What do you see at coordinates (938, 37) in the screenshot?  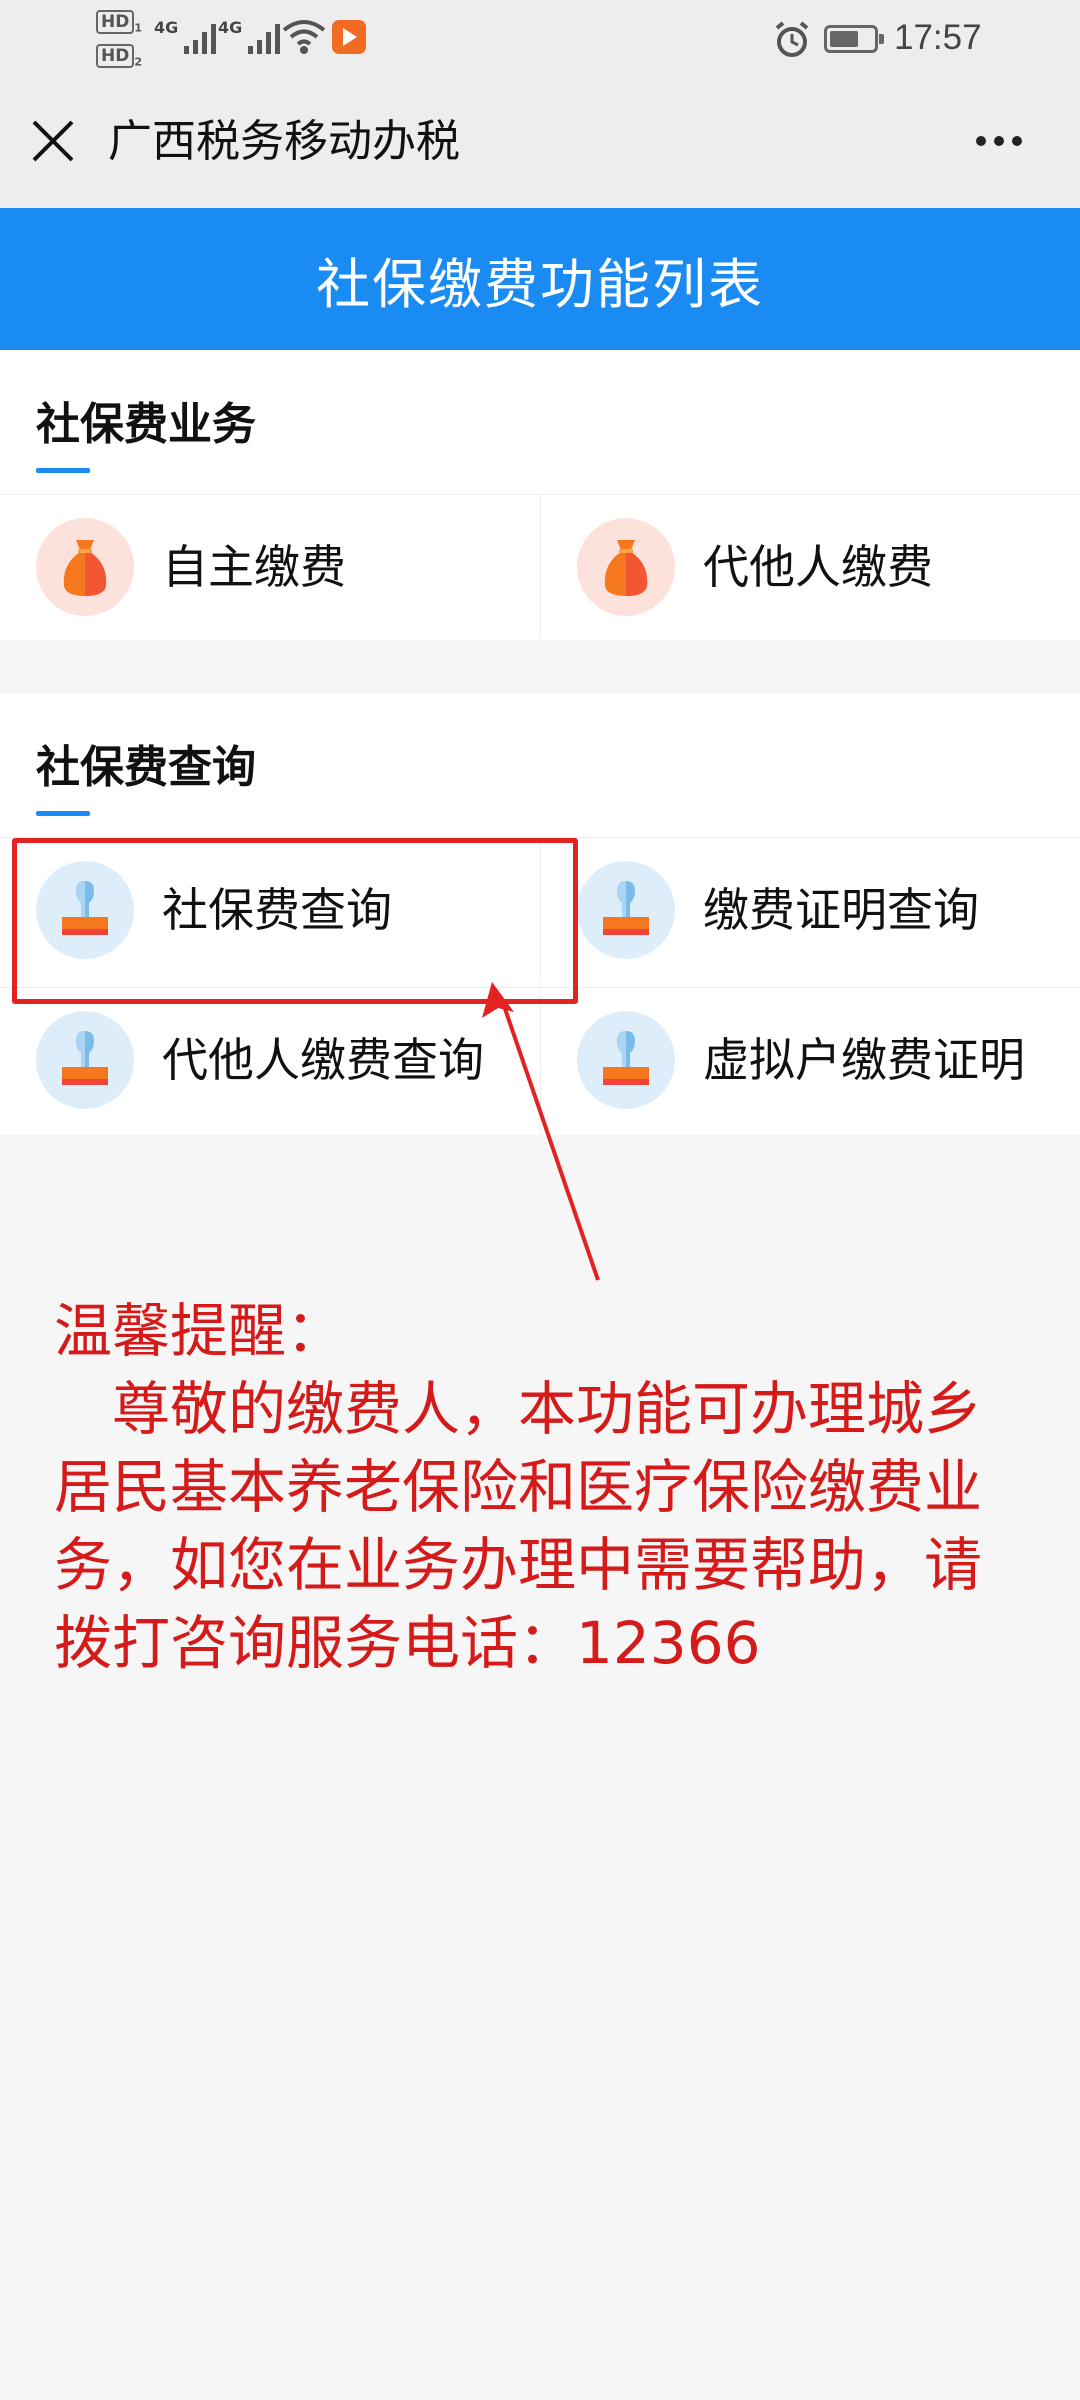 I see `clock: 17:57` at bounding box center [938, 37].